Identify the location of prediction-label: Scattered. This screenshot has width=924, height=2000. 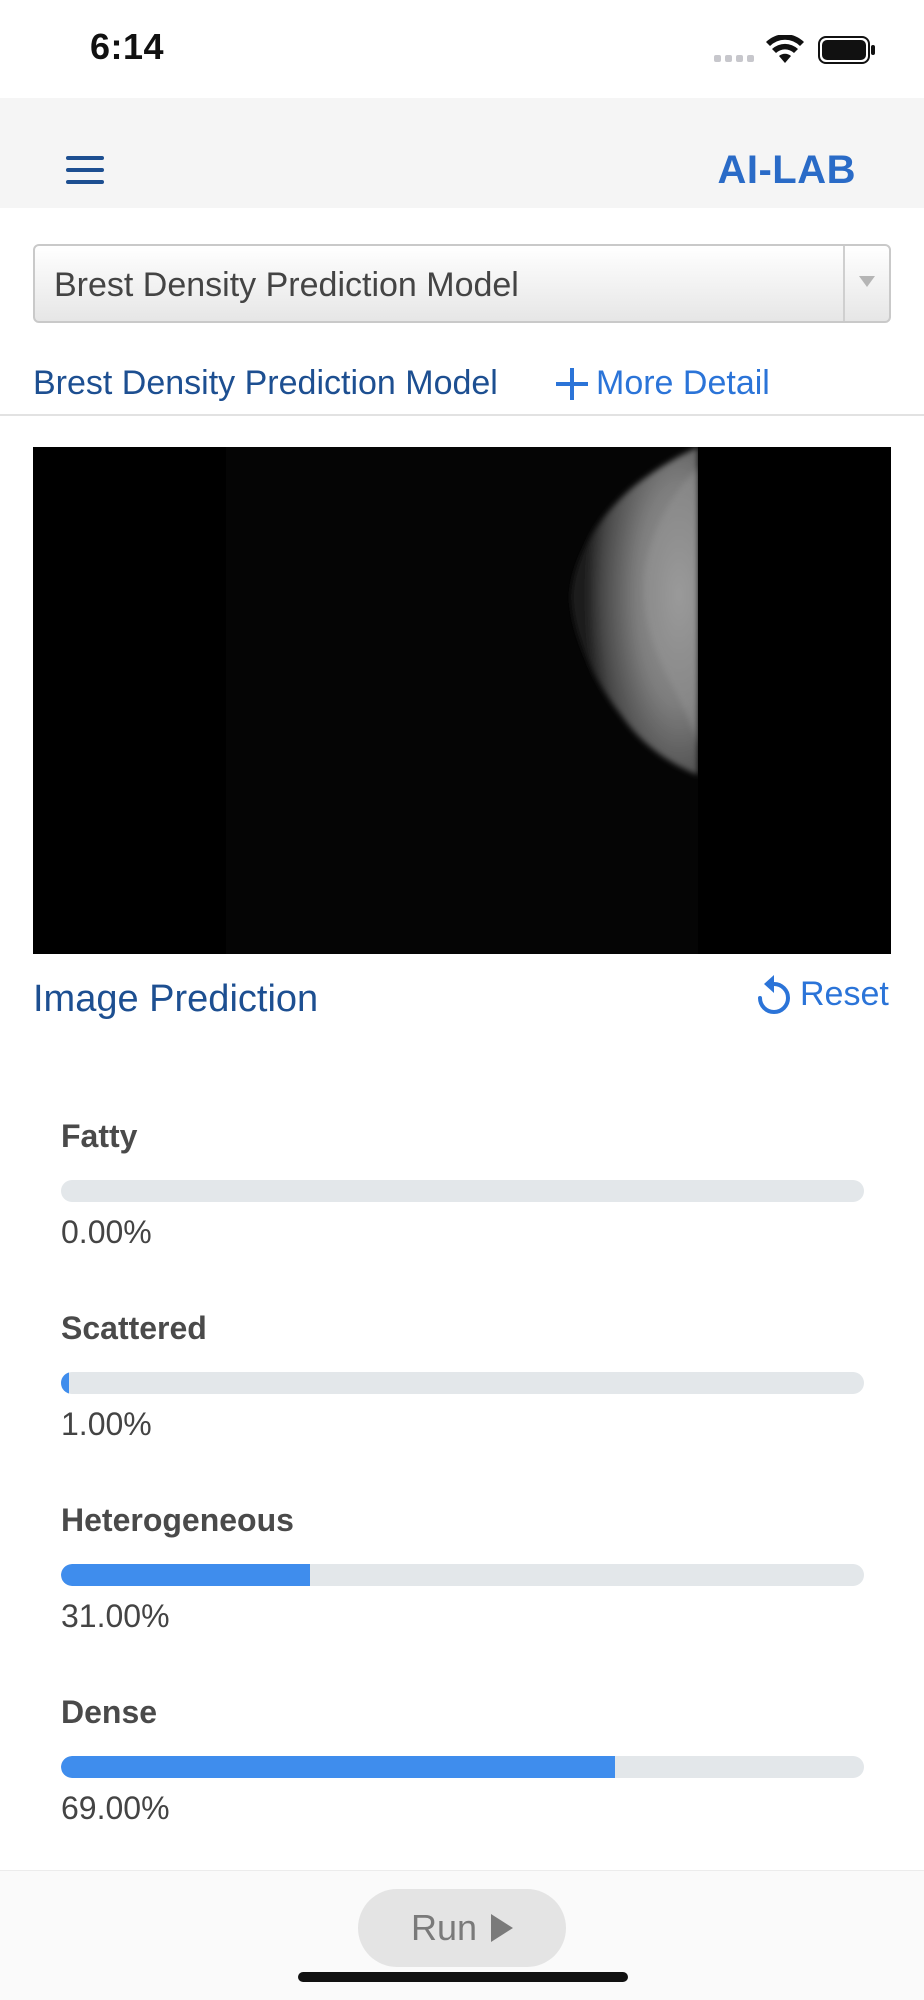
(134, 1328).